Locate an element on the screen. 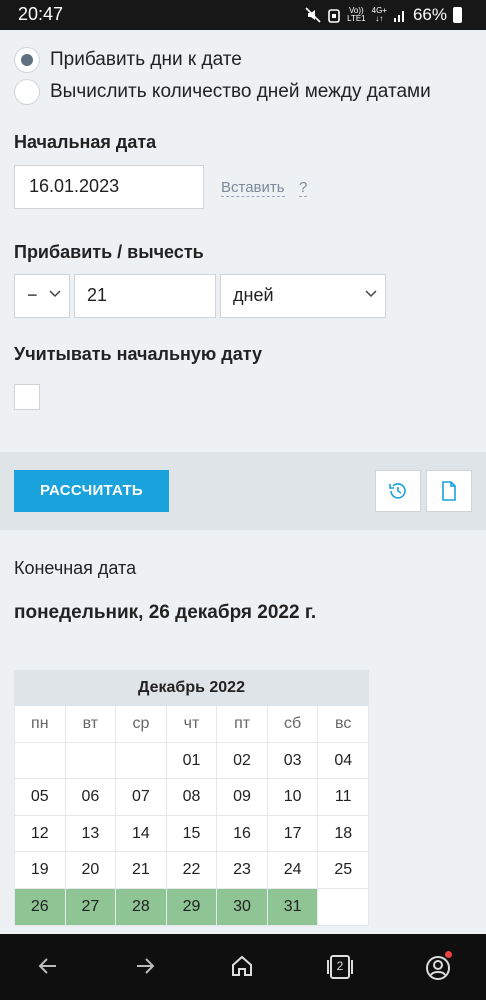  calendar-weekday-header: пн is located at coordinates (40, 724).